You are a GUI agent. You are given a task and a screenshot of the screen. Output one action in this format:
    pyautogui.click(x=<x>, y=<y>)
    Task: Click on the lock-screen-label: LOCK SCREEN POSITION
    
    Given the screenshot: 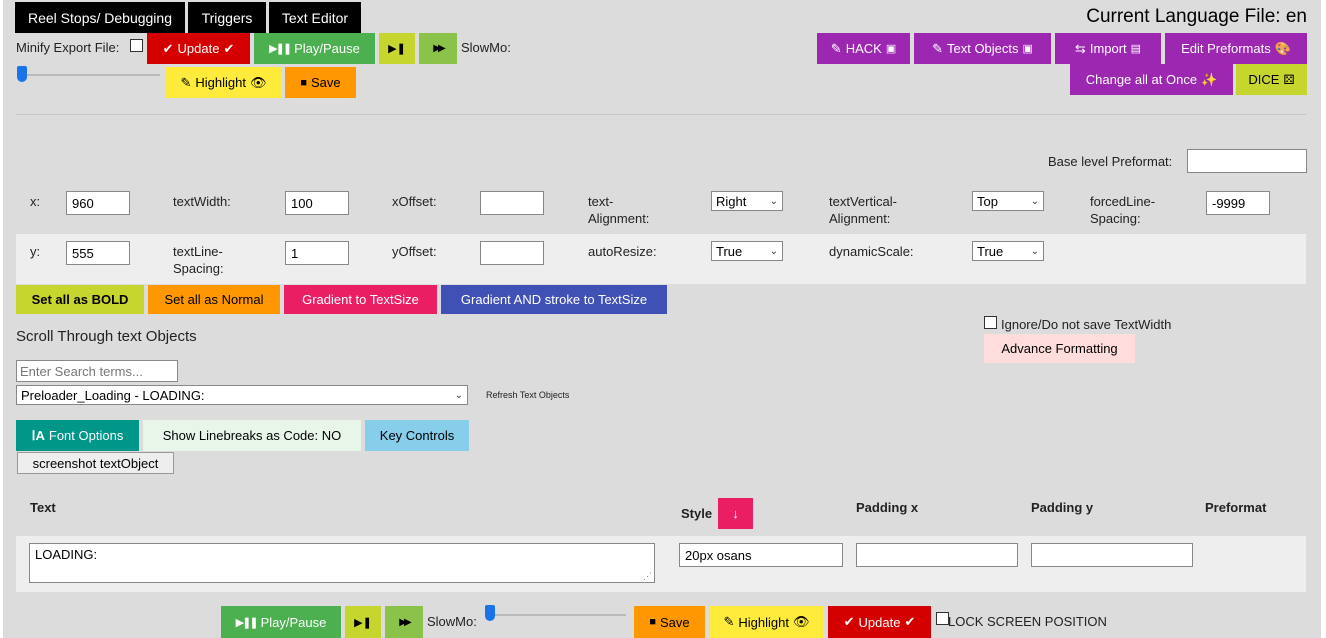 What is the action you would take?
    pyautogui.click(x=1027, y=621)
    